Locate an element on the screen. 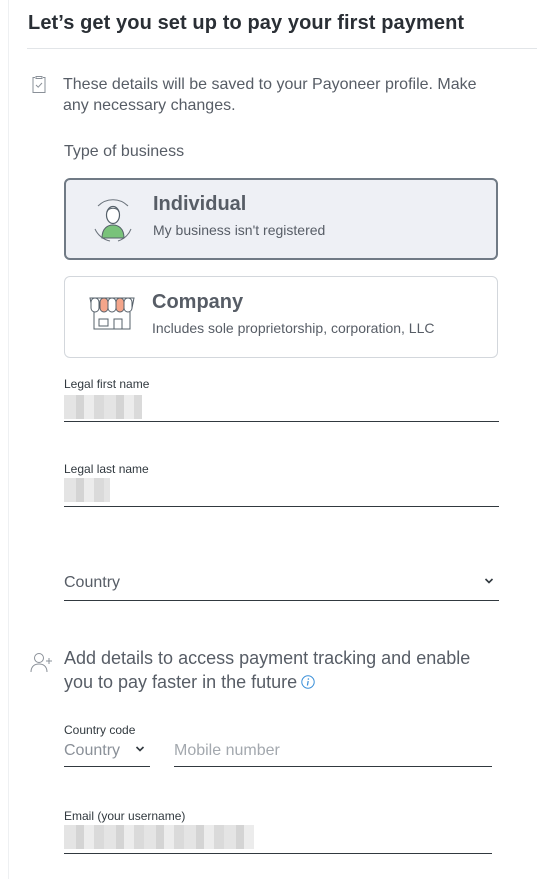 The height and width of the screenshot is (879, 554). last-name-label: Legal last name is located at coordinates (106, 469).